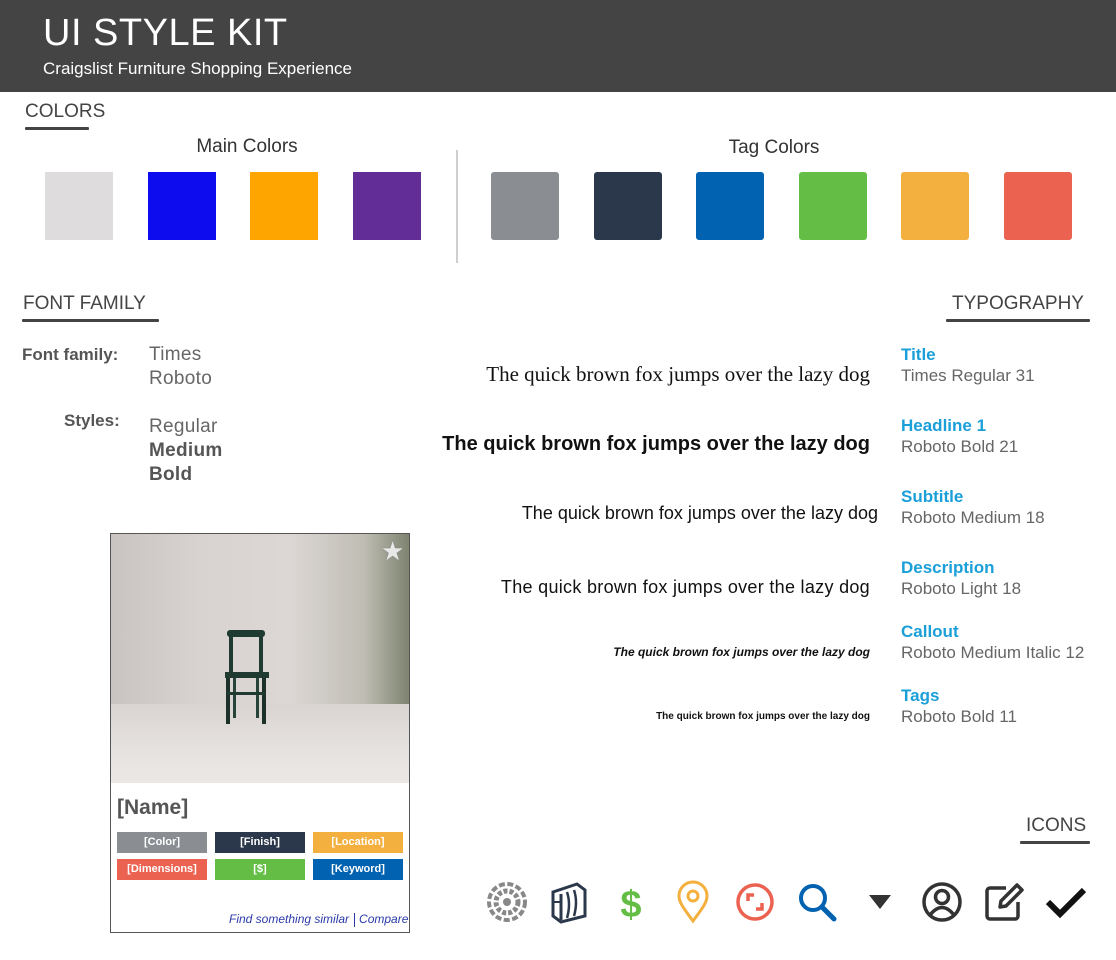  What do you see at coordinates (960, 446) in the screenshot?
I see `typography-spec: Roboto Bold 21` at bounding box center [960, 446].